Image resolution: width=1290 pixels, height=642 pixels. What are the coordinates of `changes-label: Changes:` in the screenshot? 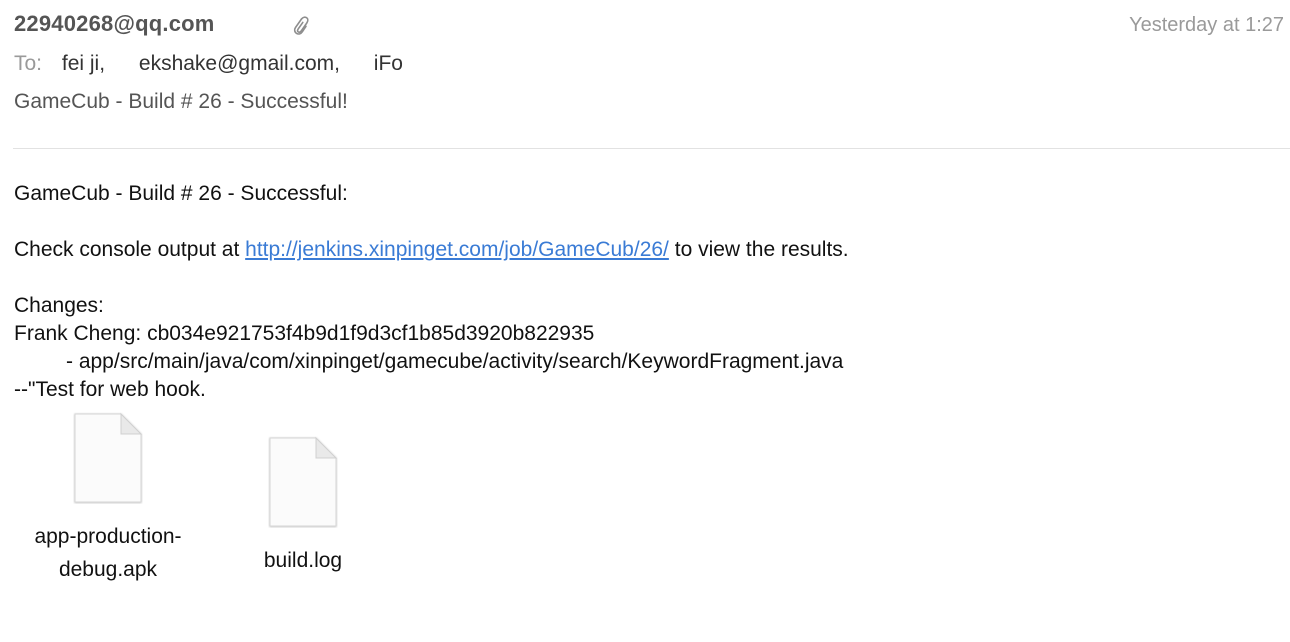 It's located at (59, 305).